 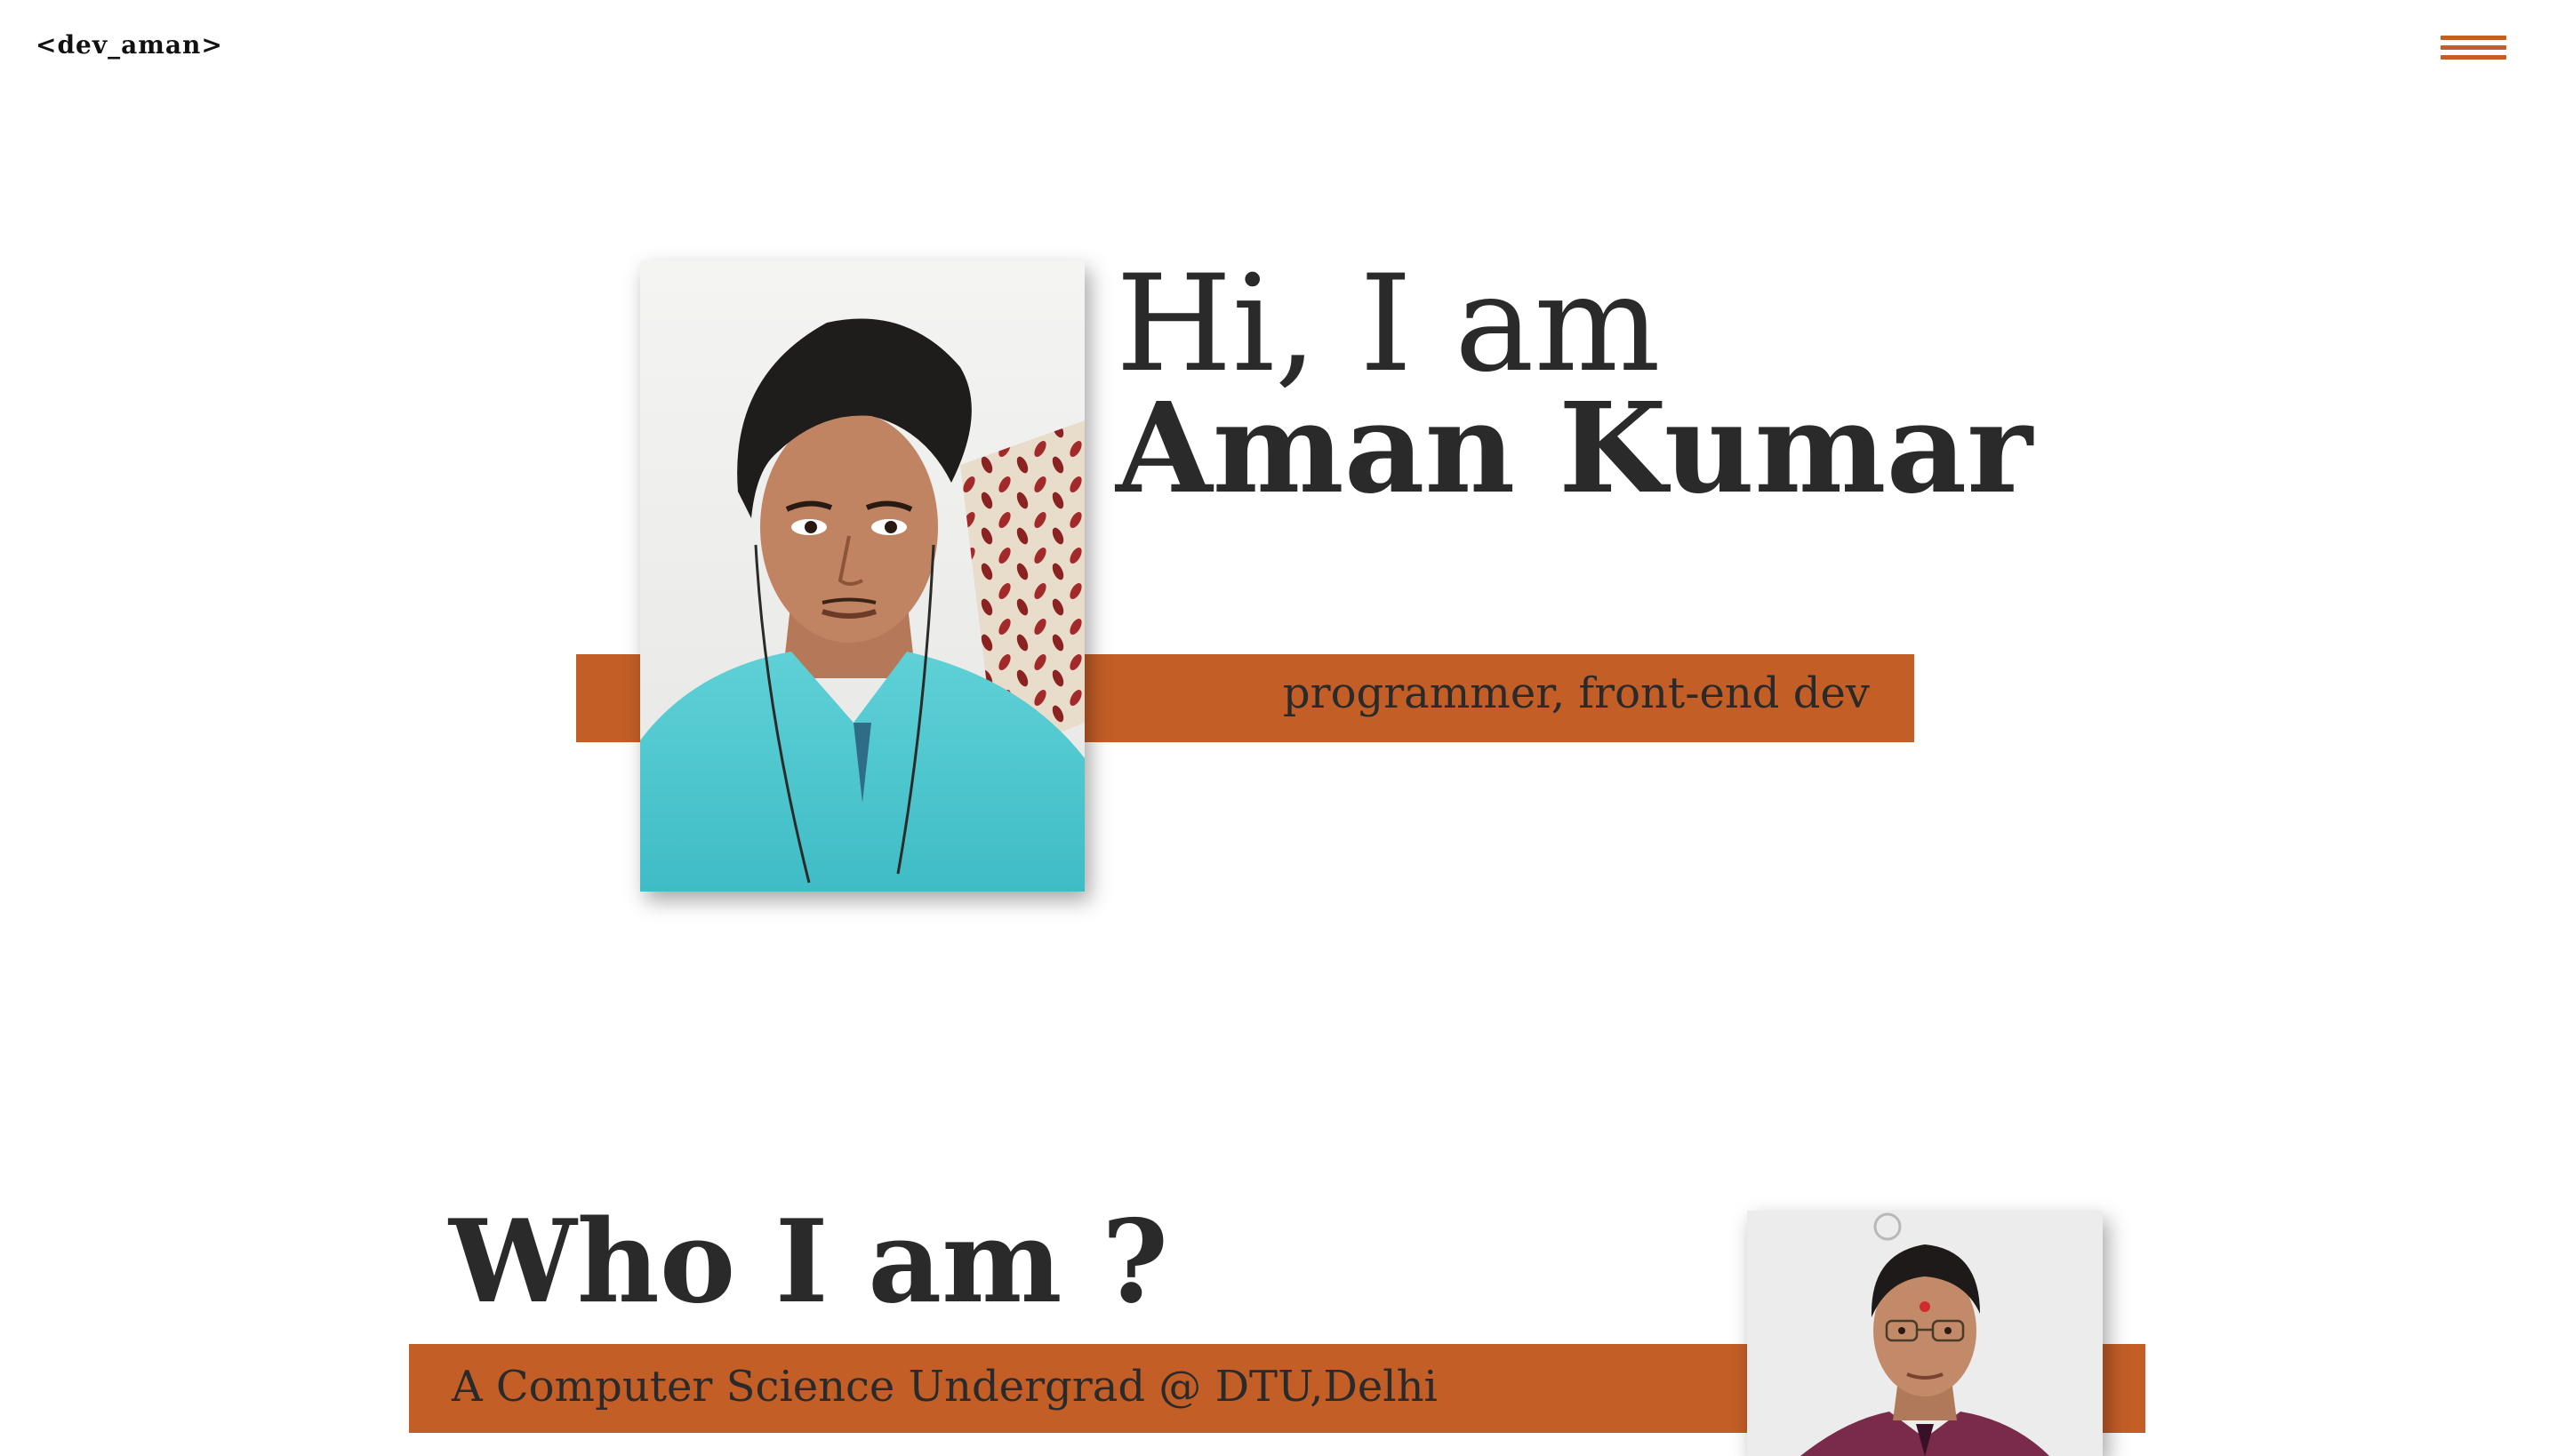 I want to click on profile-photo, so click(x=862, y=576).